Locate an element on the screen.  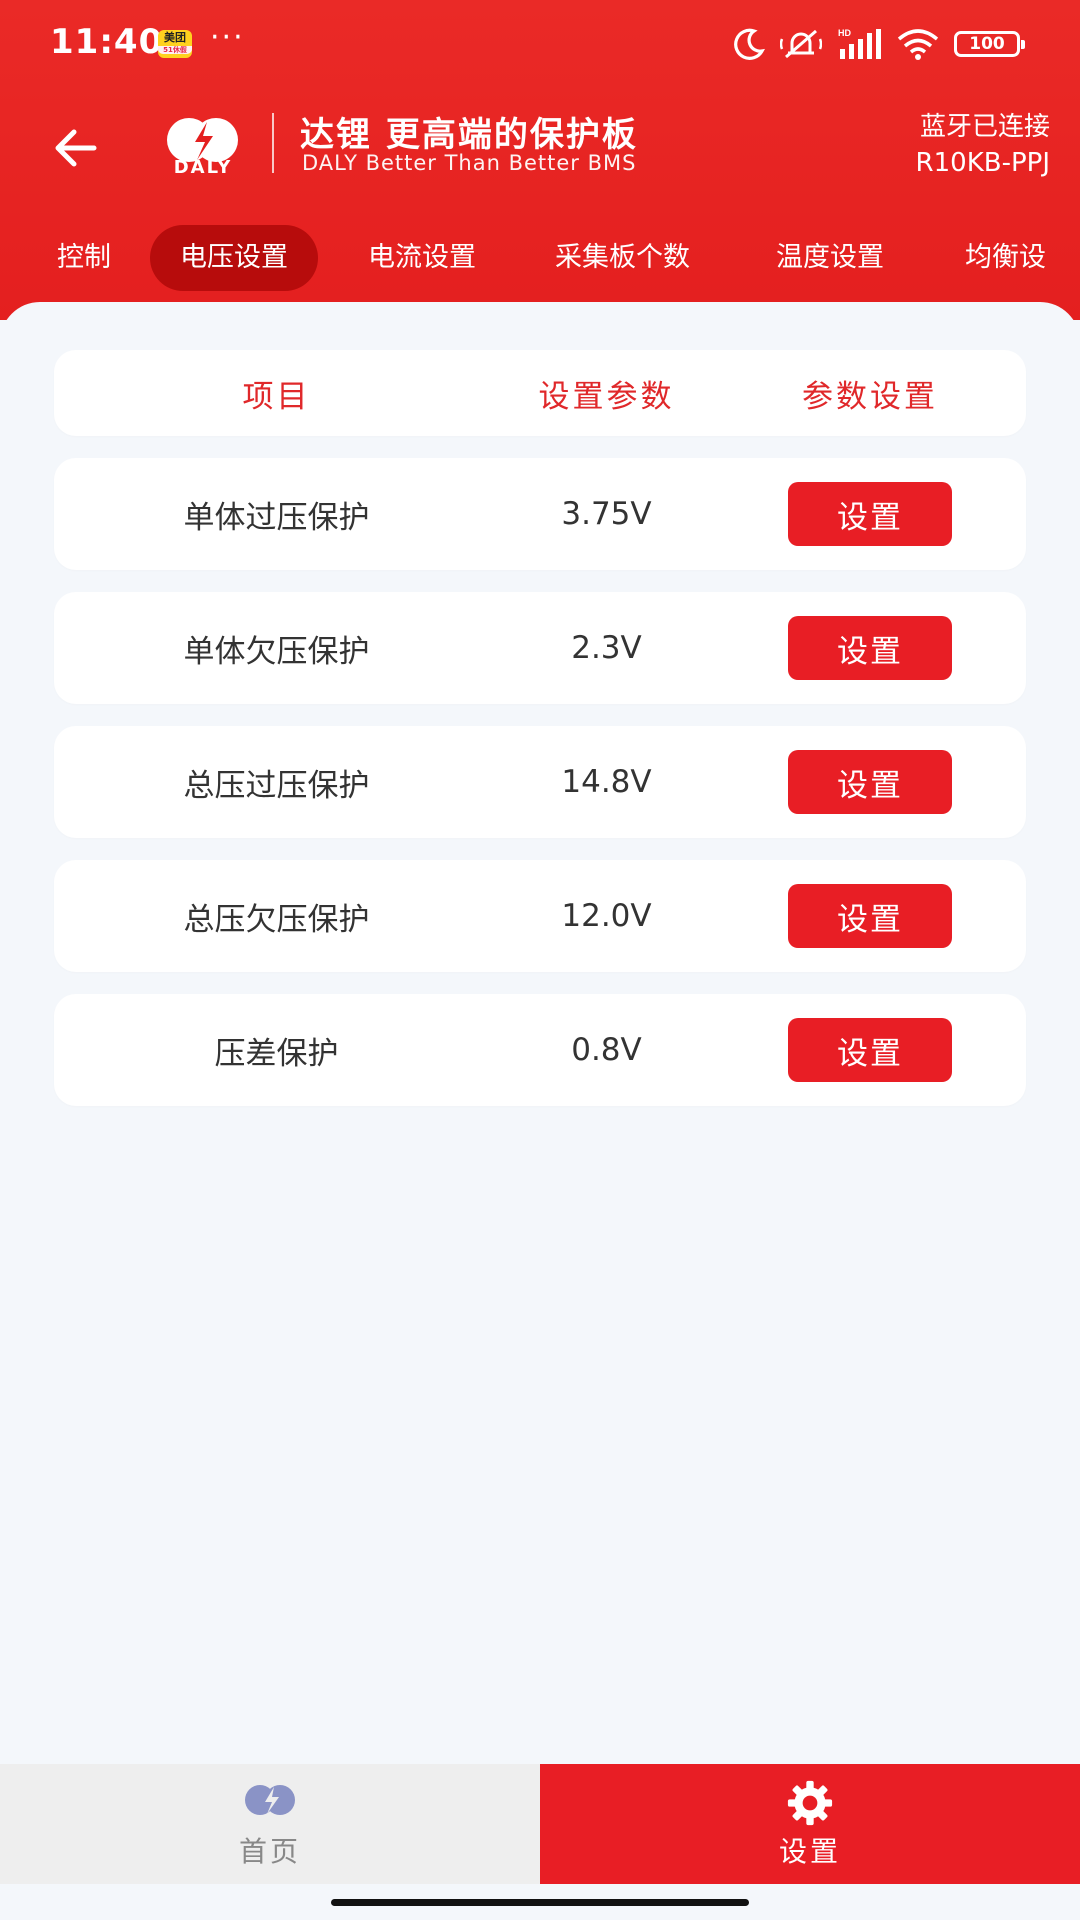
set-cell-overvoltage-button: 设置 is located at coordinates (870, 514).